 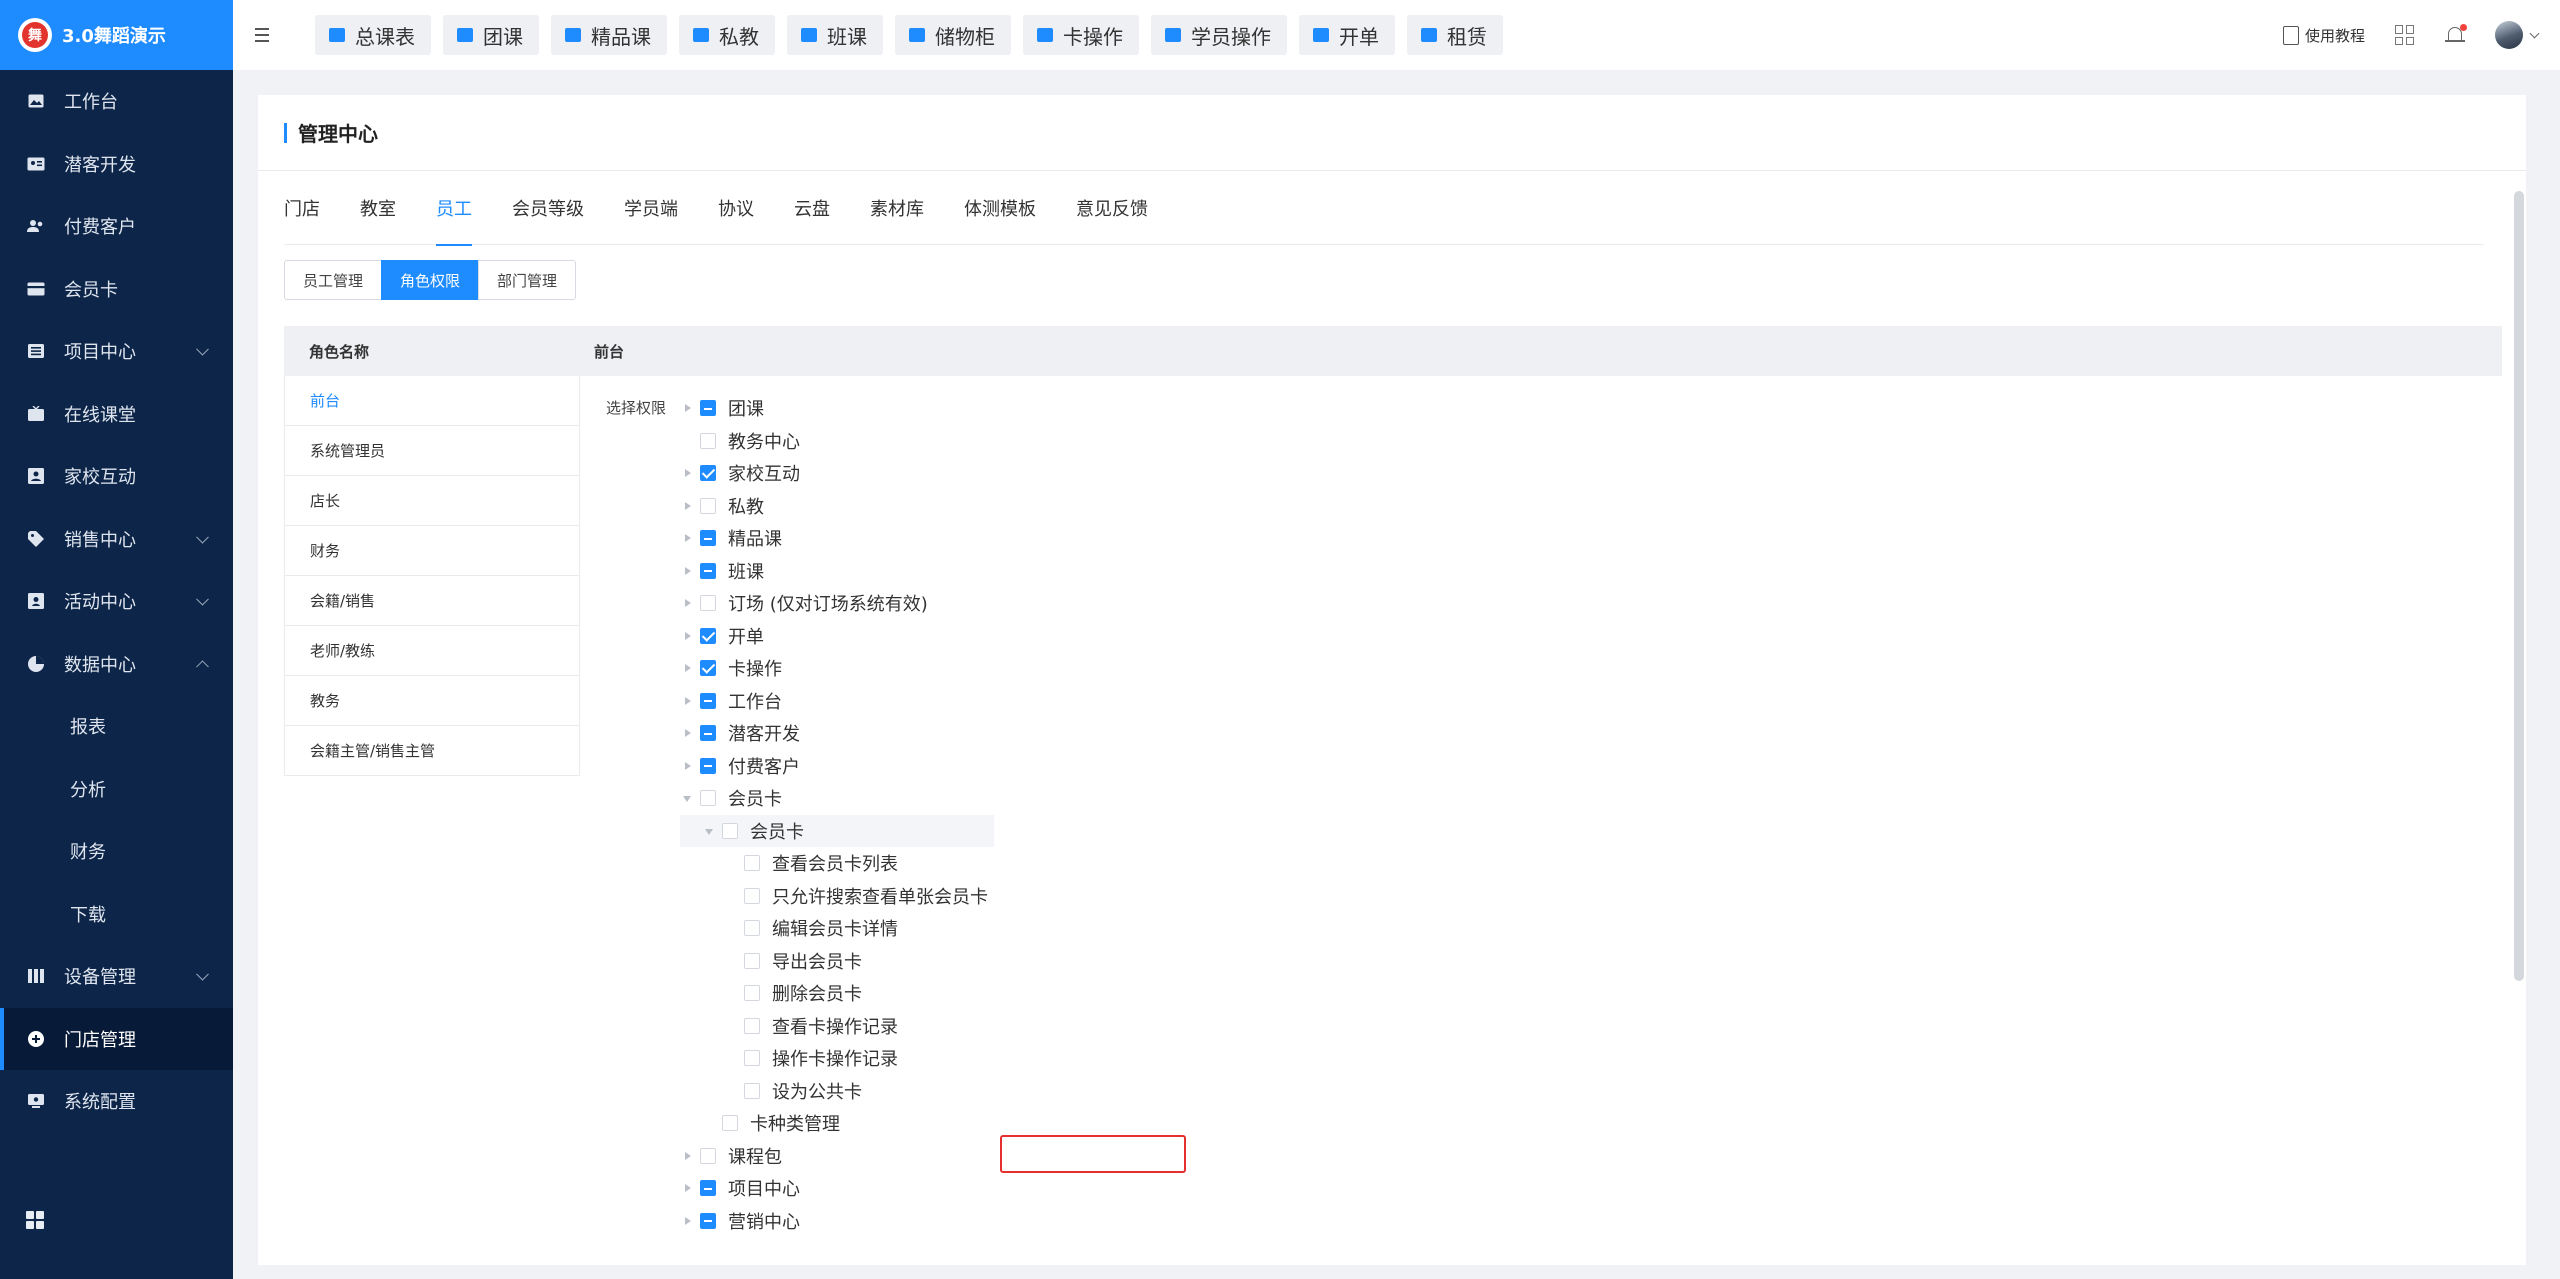 I want to click on tree-node: 家校互动, so click(x=1080, y=473).